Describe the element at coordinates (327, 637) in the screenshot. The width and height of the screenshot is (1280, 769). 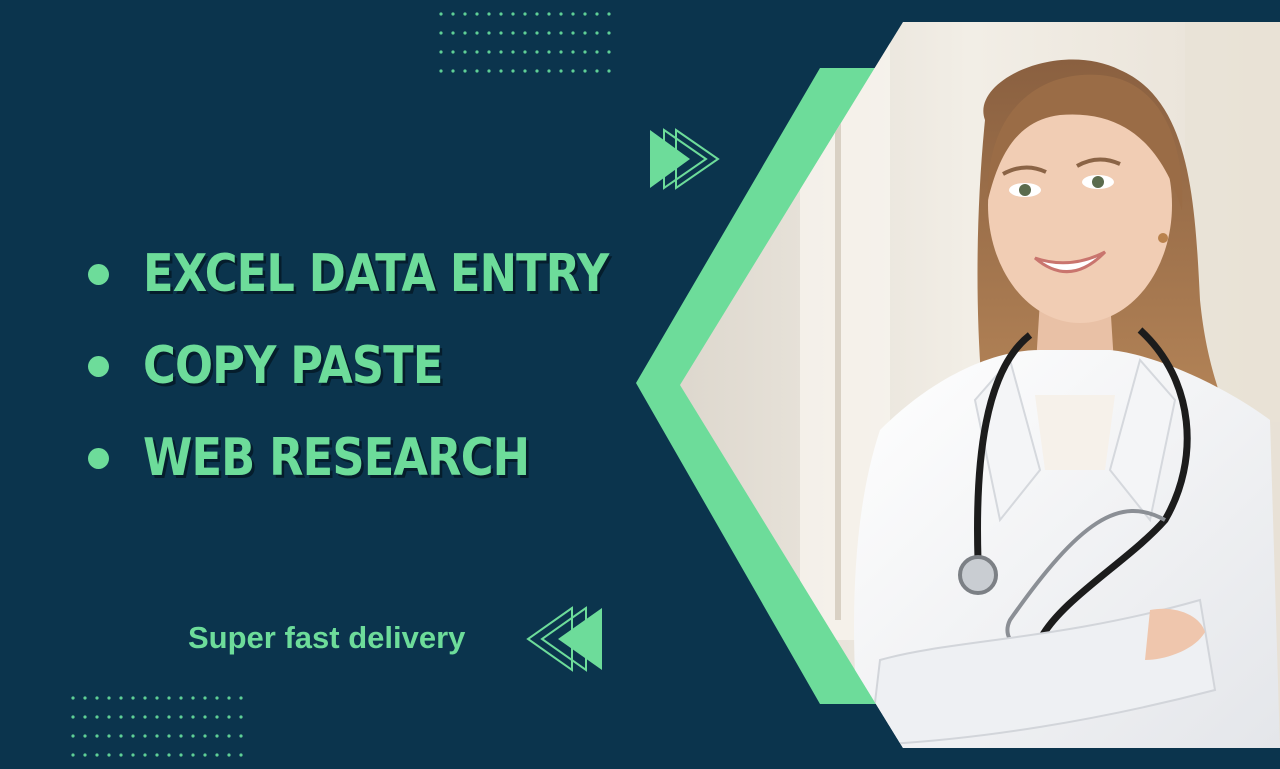
I see `tagline: Super fast delivery` at that location.